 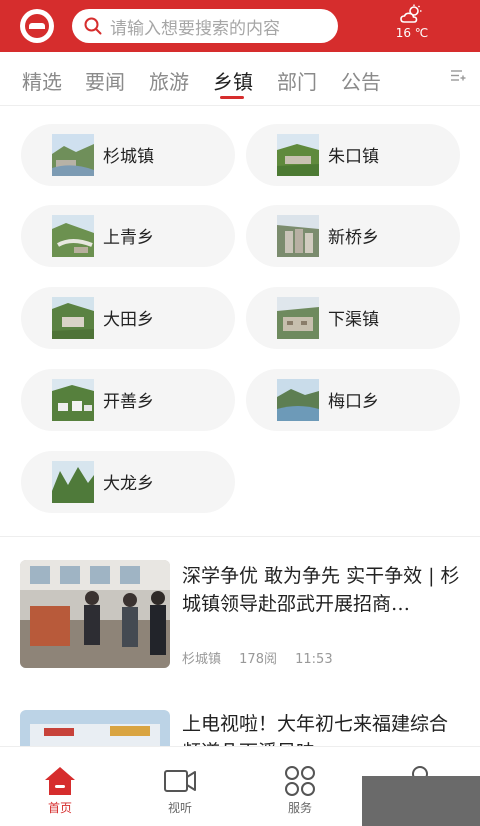 What do you see at coordinates (240, 536) in the screenshot?
I see `section-divider` at bounding box center [240, 536].